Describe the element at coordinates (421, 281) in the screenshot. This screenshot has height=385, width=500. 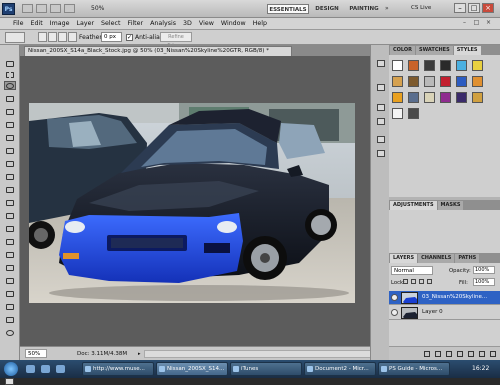
I see `lock-position-icon` at that location.